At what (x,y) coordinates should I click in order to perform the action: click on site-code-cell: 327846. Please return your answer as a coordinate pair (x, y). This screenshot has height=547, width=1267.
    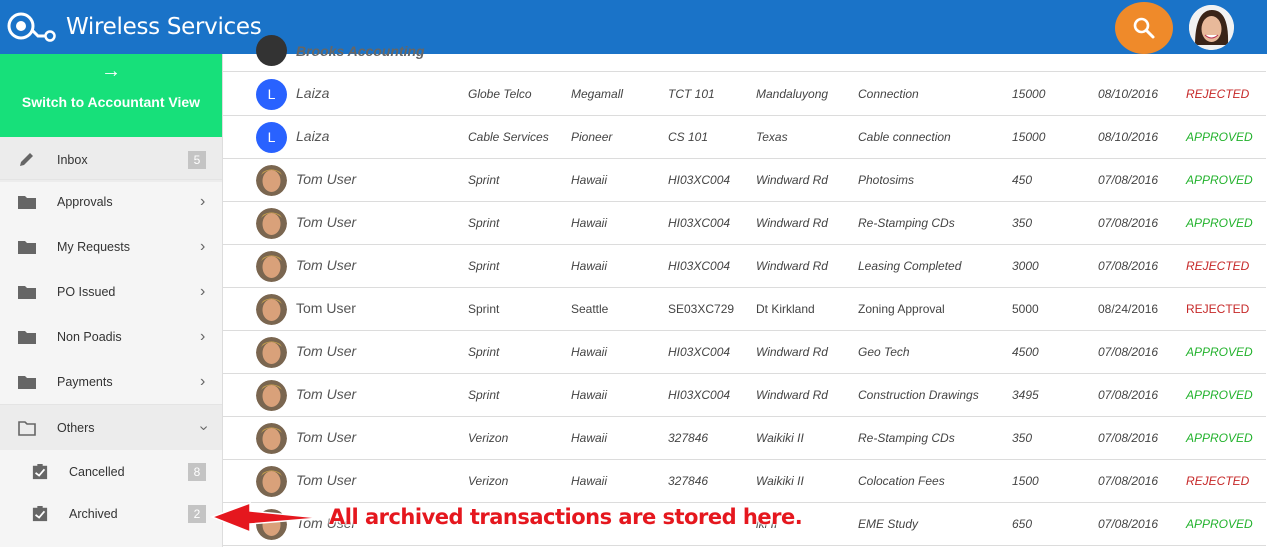
    Looking at the image, I should click on (688, 481).